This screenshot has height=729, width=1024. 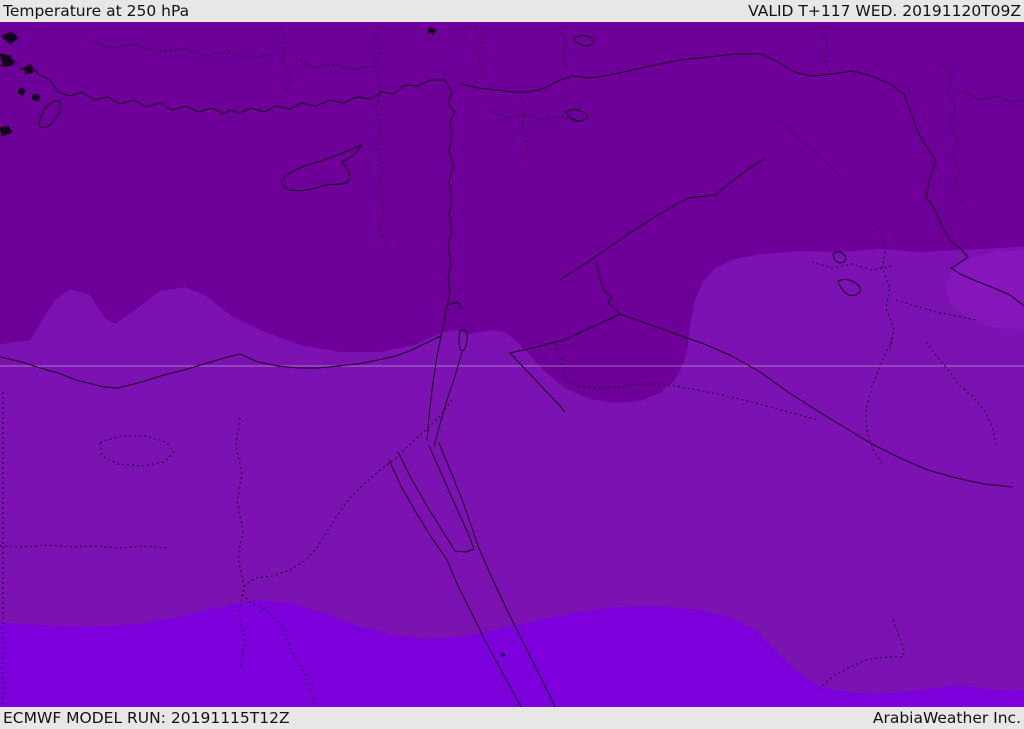 I want to click on model-run-label: ECMWF MODEL RUN: 20191115T12Z, so click(x=146, y=718).